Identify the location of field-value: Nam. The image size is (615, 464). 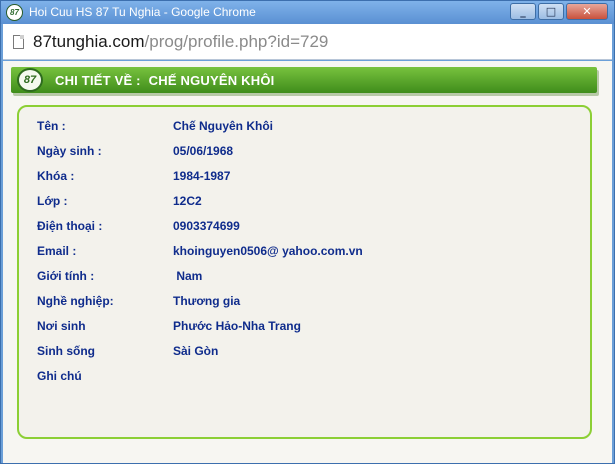
(188, 276).